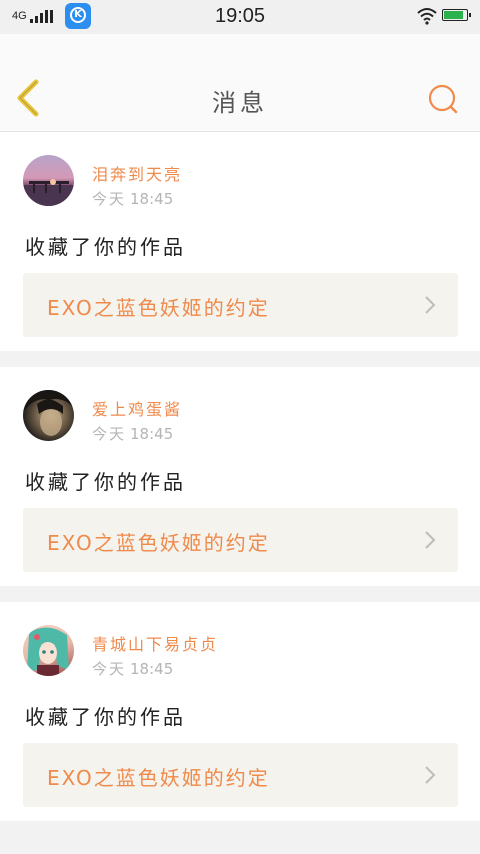  I want to click on person-image, so click(48, 413).